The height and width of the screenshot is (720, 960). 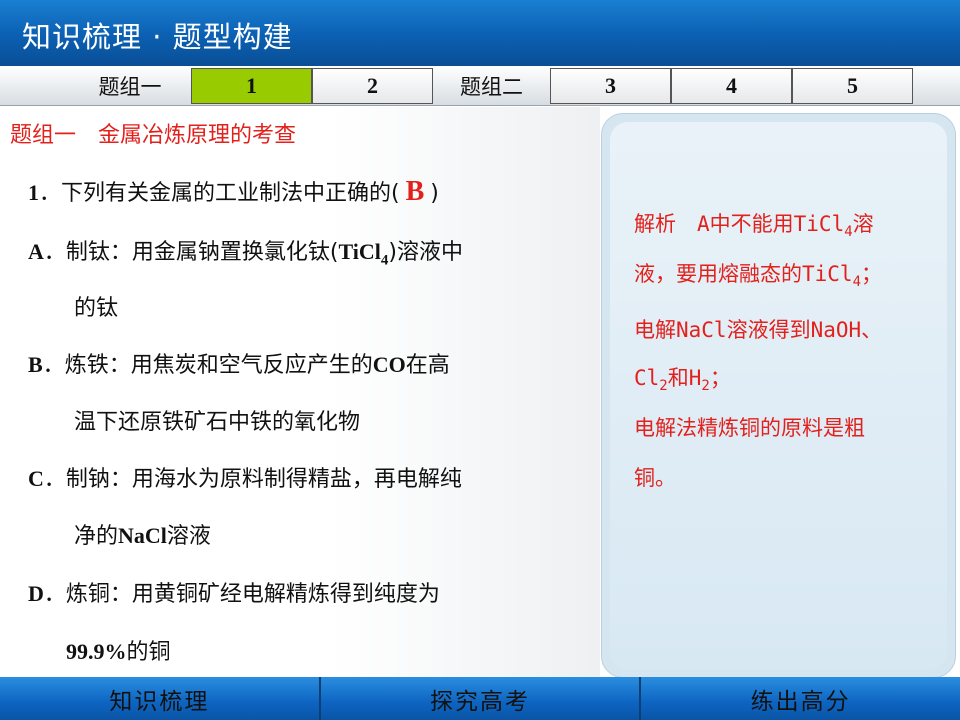 I want to click on option-a-text-end: )溶液中, so click(x=425, y=252).